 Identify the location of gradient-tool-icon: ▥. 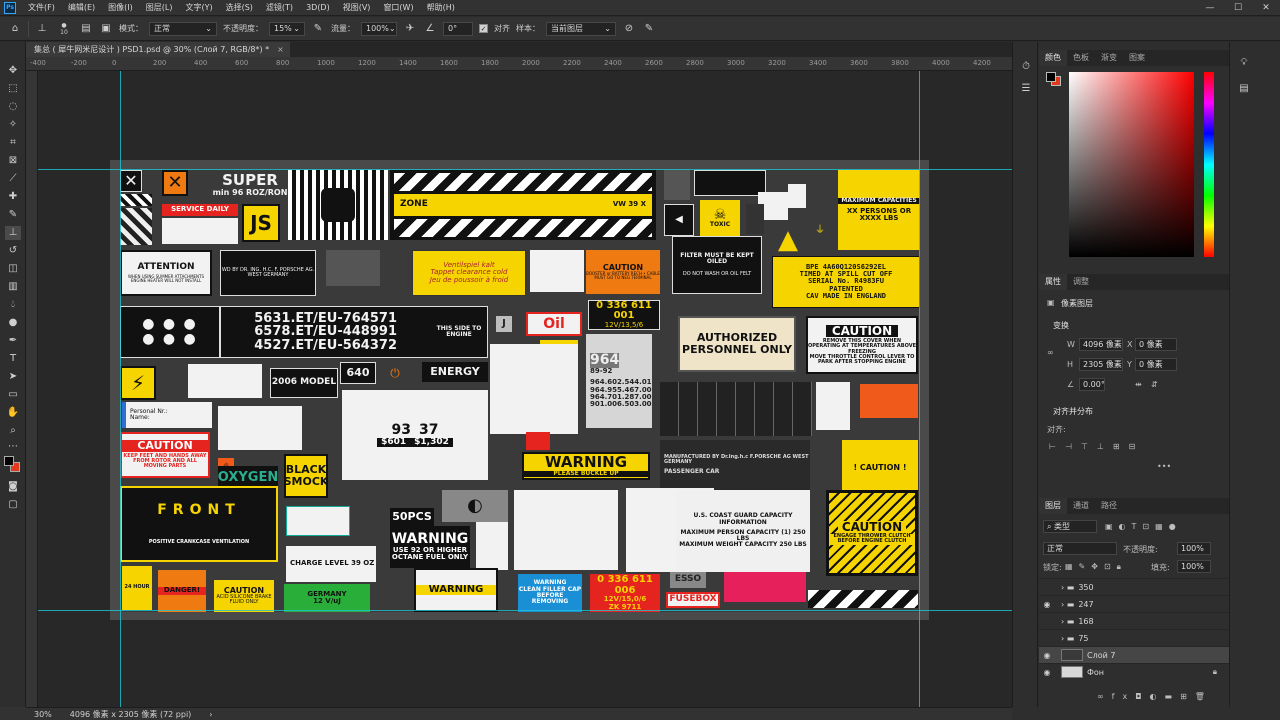
(13, 287).